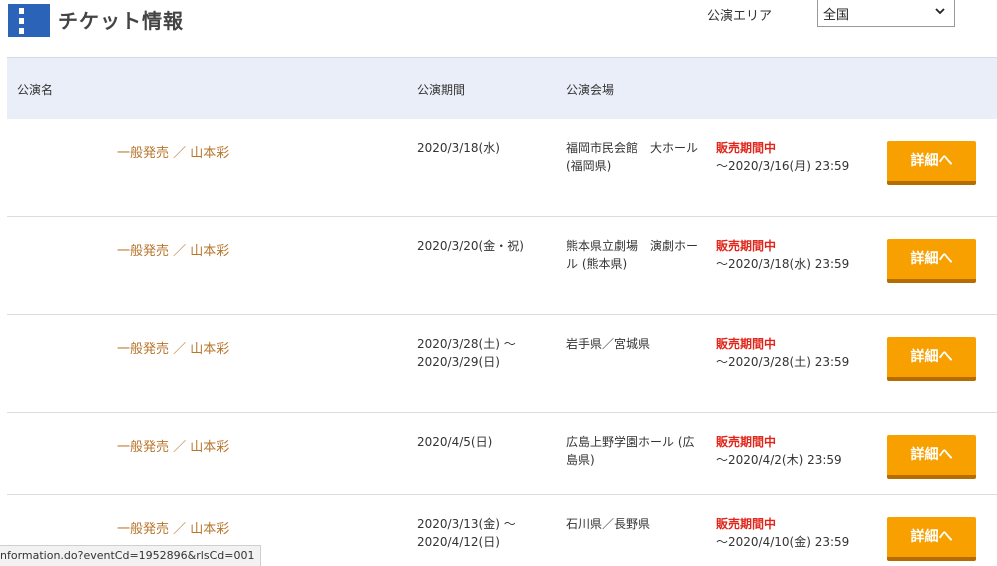 The width and height of the screenshot is (997, 566). What do you see at coordinates (466, 533) in the screenshot?
I see `performance-date: 2020/3/13(金) ～ 2020/4/12(日)` at bounding box center [466, 533].